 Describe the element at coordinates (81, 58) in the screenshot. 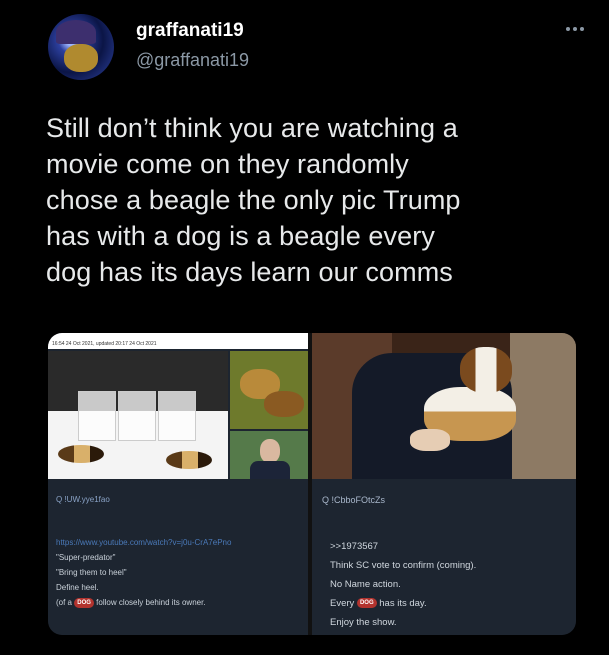

I see `avatar-face-icon` at that location.